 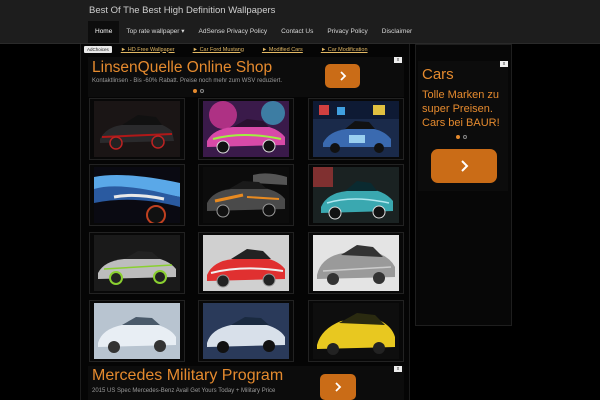 I want to click on sidebar-ad-close-button: x, so click(x=504, y=64).